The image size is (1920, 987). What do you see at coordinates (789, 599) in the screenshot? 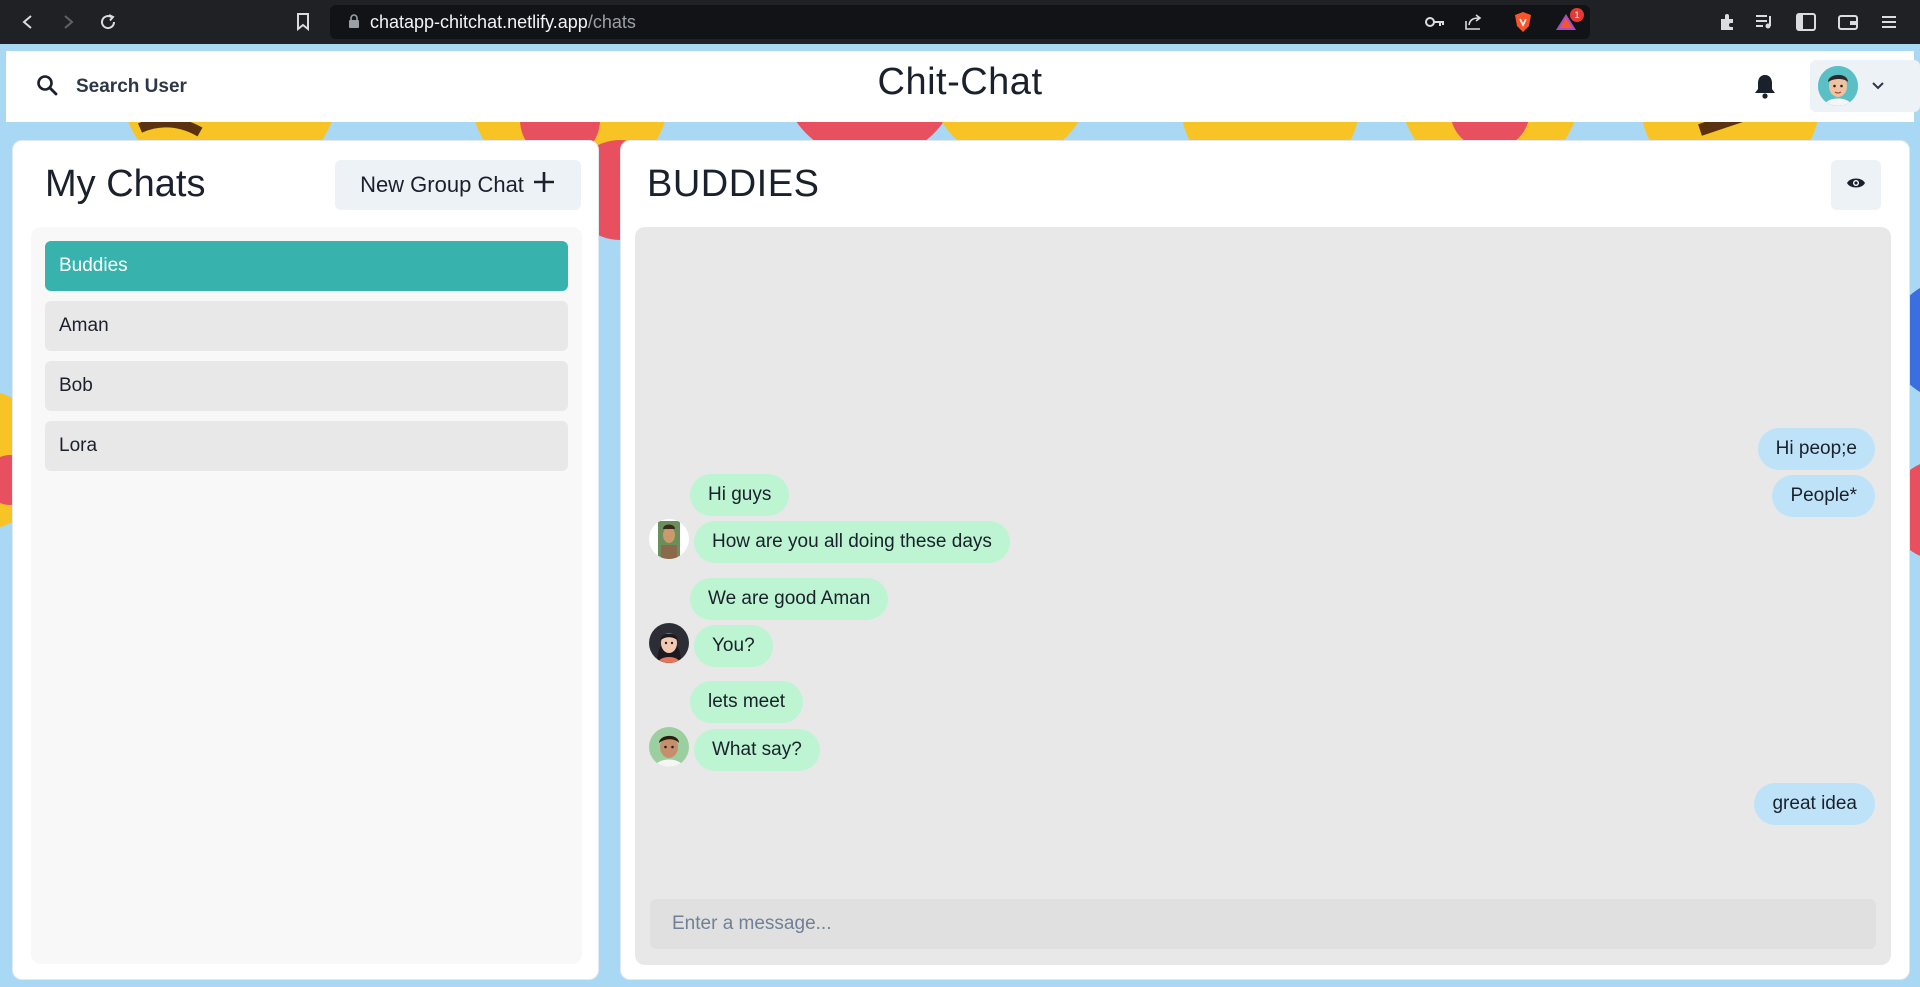
I see `message-bubble: We are good Aman` at bounding box center [789, 599].